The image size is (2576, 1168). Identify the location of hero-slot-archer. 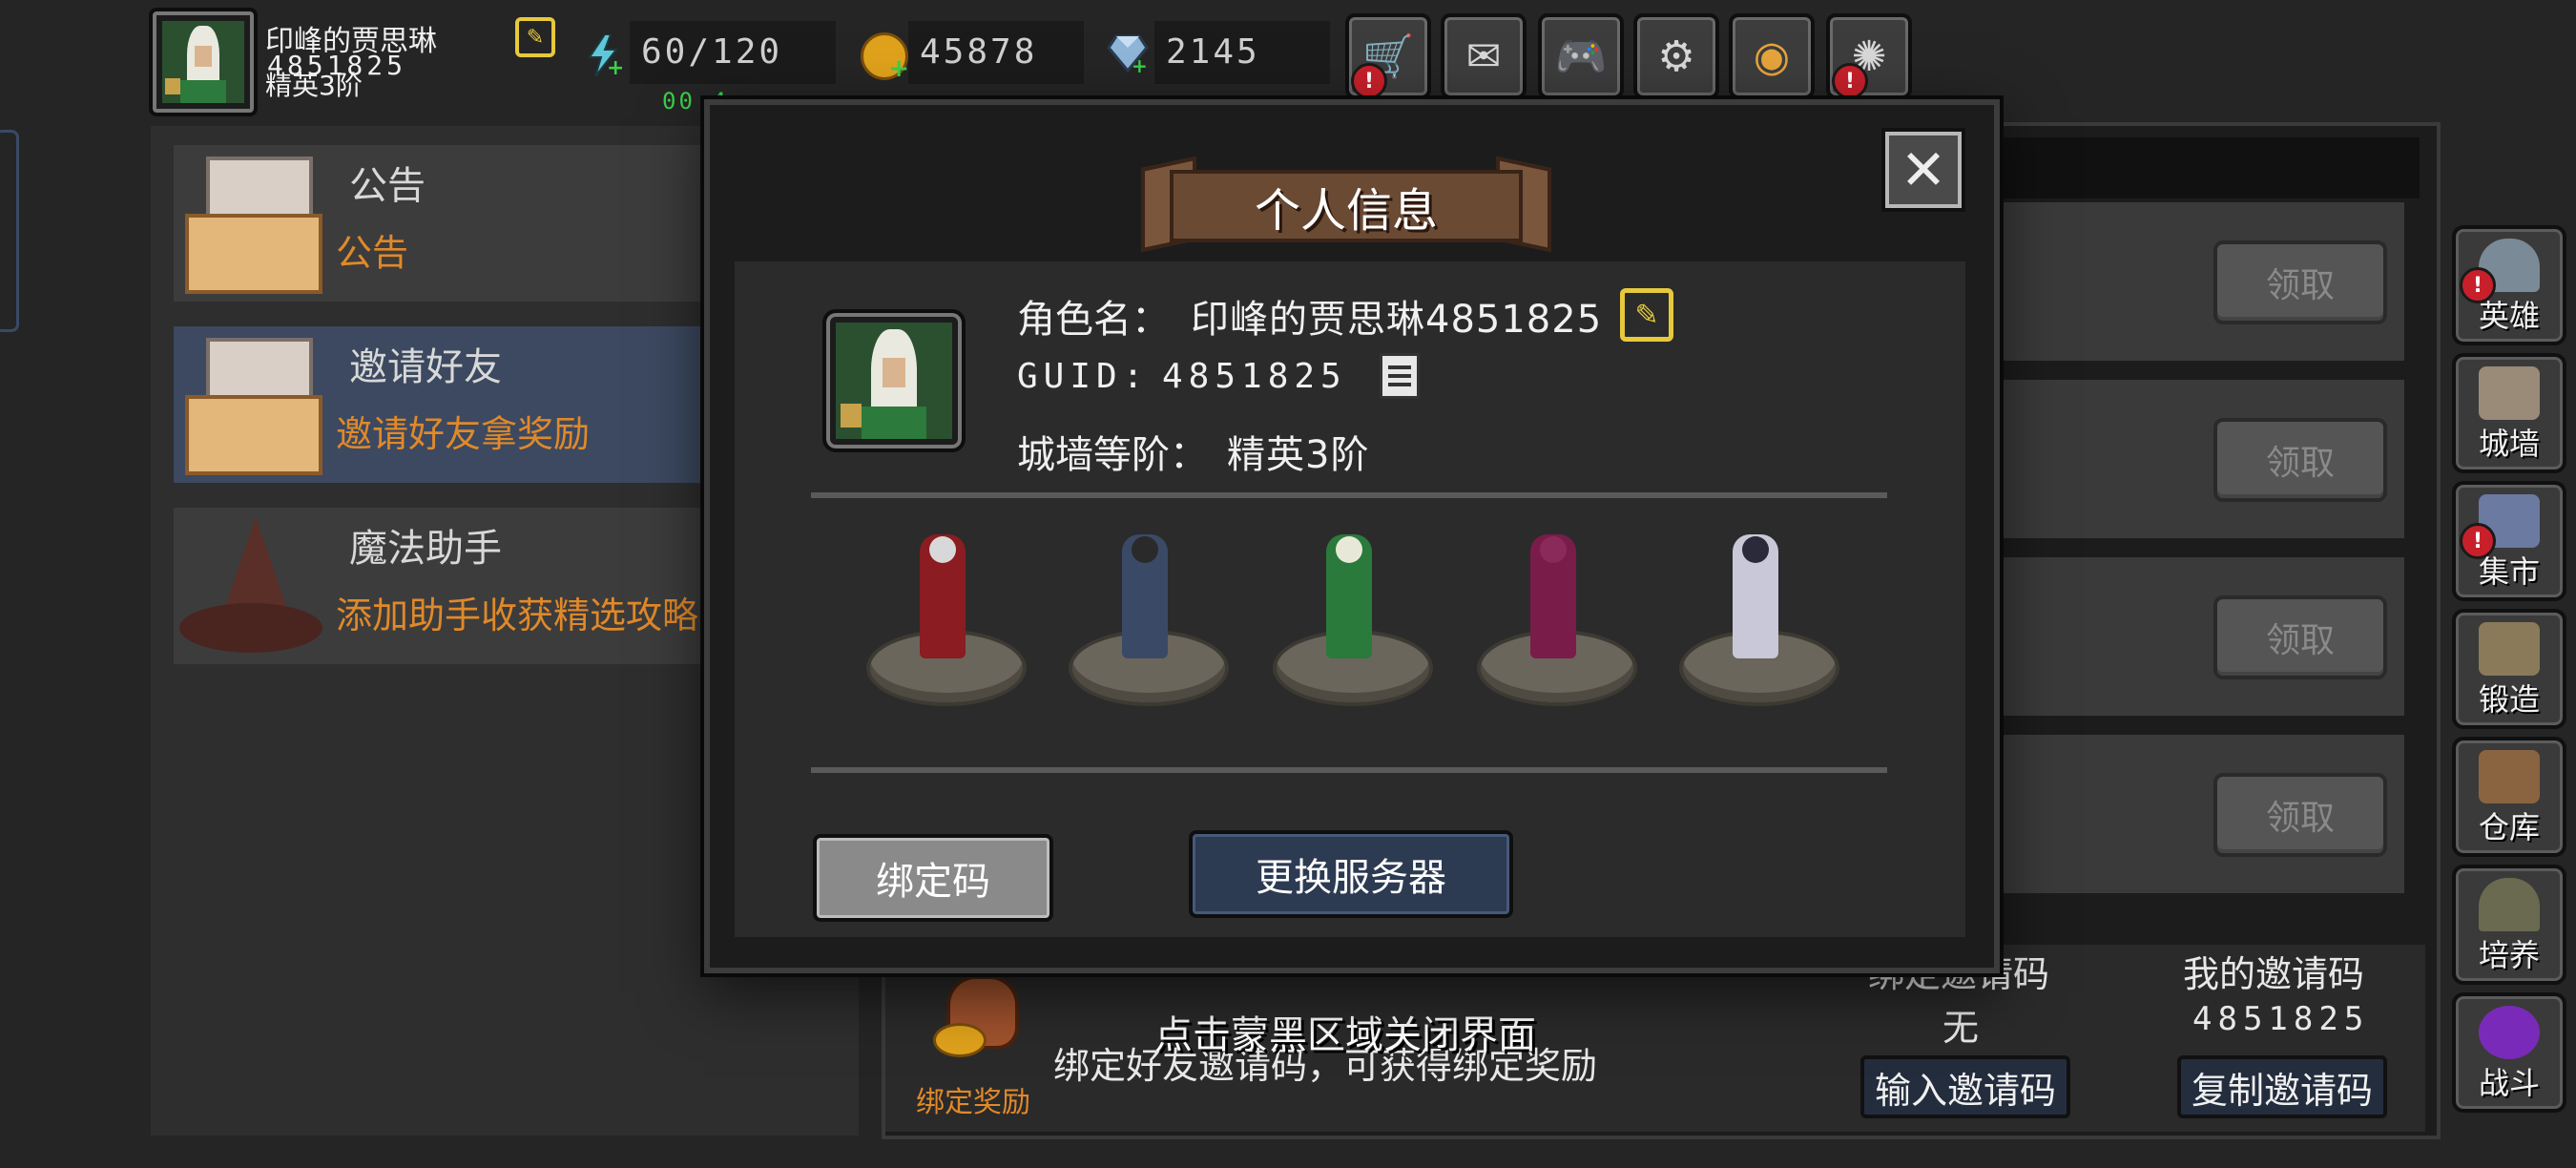
(1353, 620).